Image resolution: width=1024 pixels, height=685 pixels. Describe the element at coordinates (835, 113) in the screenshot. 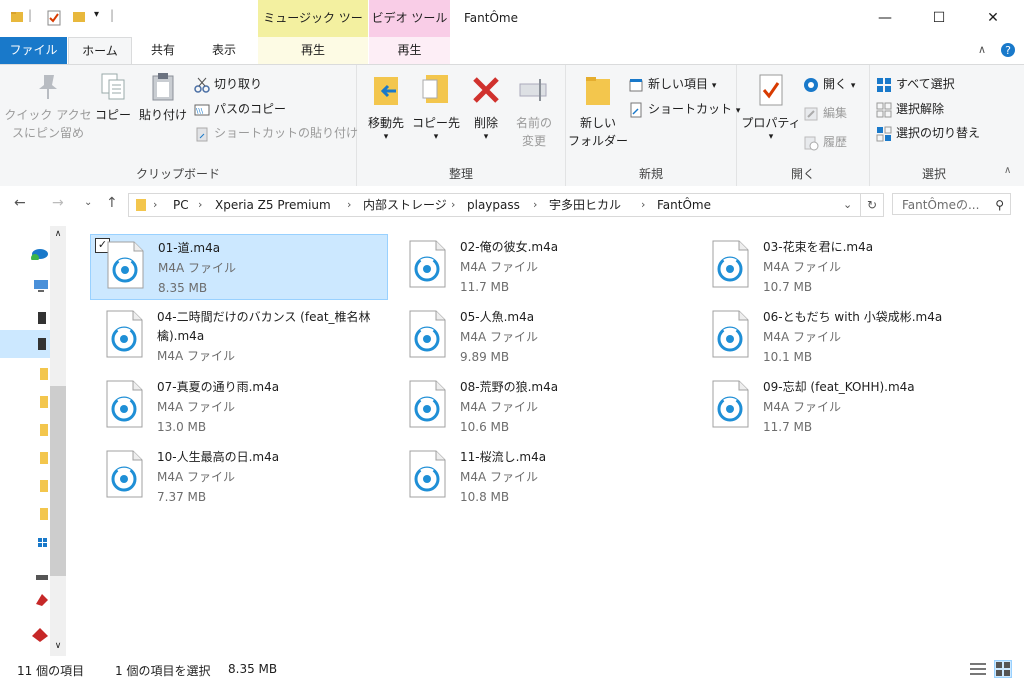

I see `edit-label: 編集` at that location.